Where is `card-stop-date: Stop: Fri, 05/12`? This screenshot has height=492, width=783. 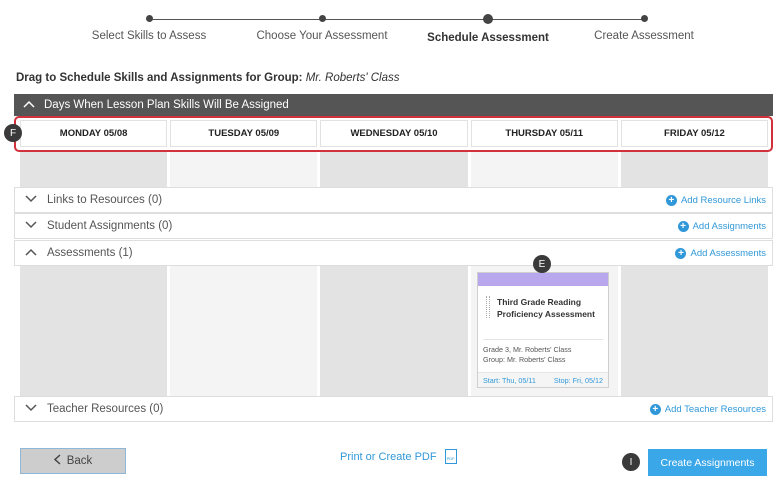
card-stop-date: Stop: Fri, 05/12 is located at coordinates (578, 380).